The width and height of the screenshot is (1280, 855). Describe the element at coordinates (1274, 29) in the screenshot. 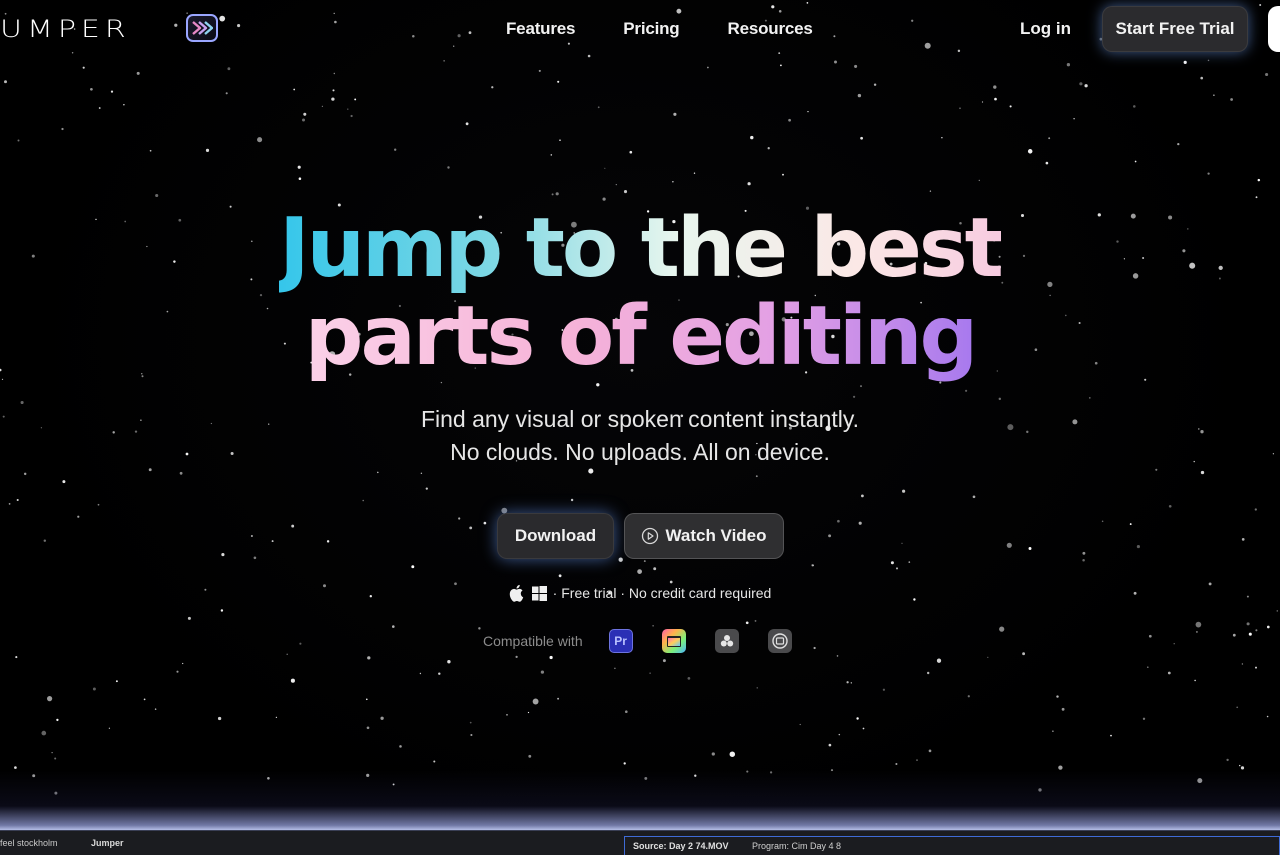

I see `offscreen-button` at that location.